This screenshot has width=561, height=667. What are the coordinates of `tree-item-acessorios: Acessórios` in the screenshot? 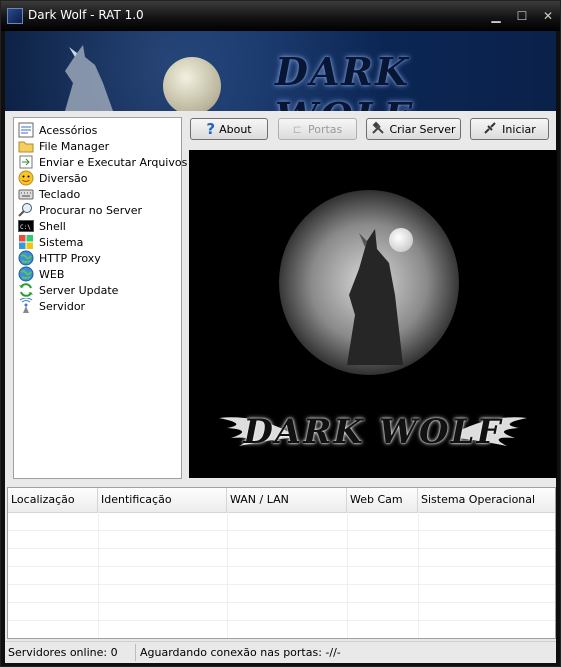 It's located at (57, 130).